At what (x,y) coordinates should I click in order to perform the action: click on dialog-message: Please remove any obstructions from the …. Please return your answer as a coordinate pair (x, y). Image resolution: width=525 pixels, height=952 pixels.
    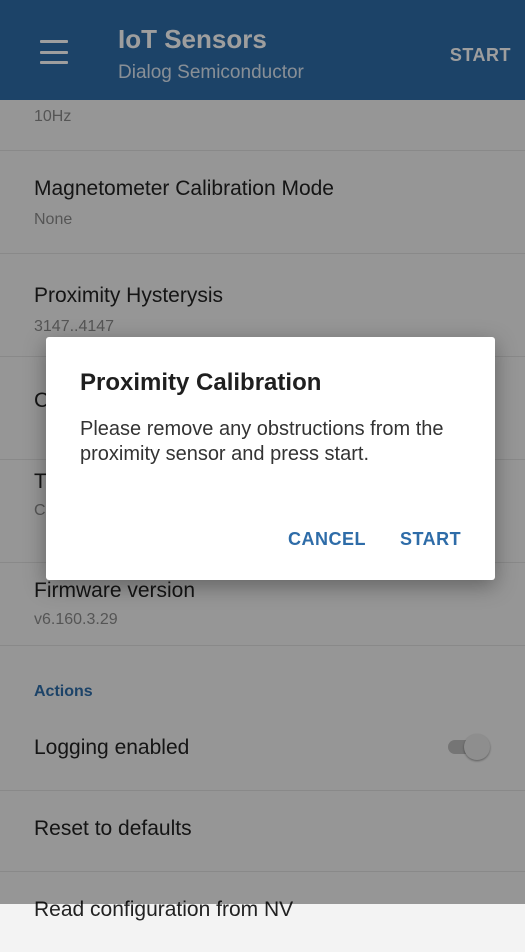
    Looking at the image, I should click on (262, 441).